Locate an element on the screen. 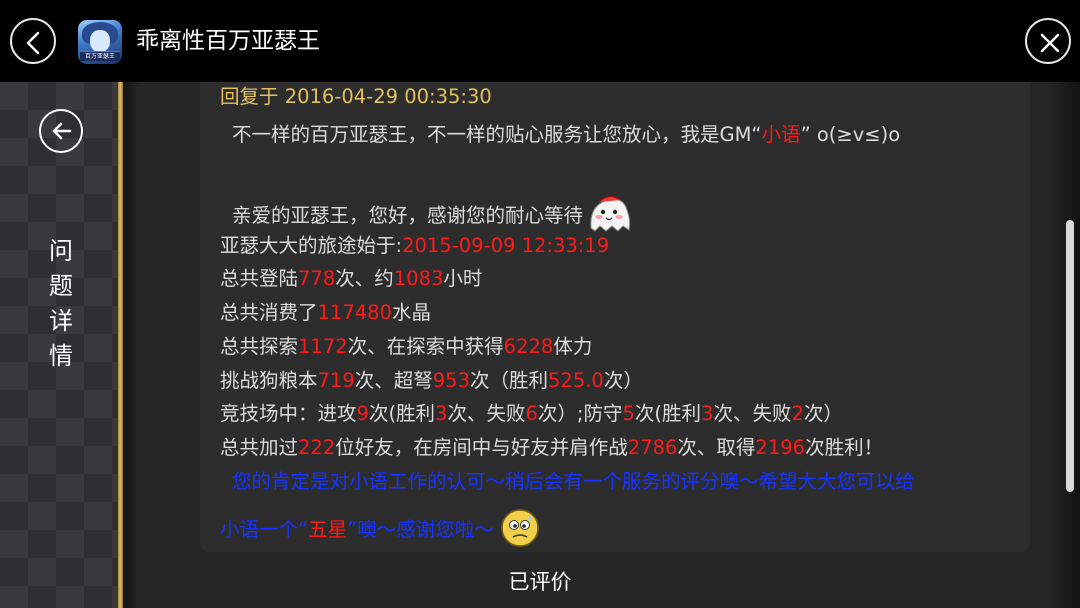 The height and width of the screenshot is (608, 1080). content-shadow-left is located at coordinates (132, 345).